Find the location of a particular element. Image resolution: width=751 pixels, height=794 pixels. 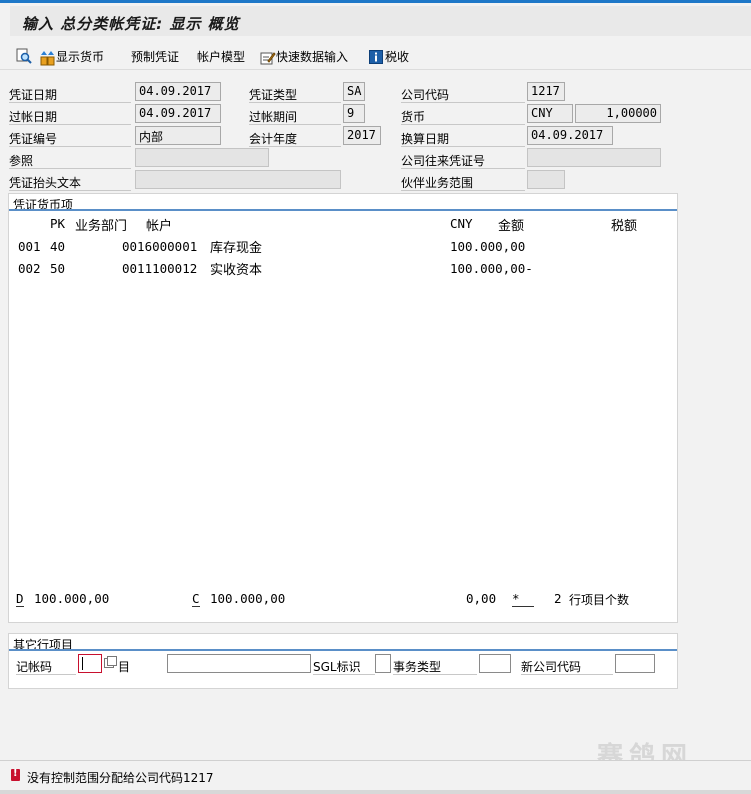

display-document-button is located at coordinates (24, 56).